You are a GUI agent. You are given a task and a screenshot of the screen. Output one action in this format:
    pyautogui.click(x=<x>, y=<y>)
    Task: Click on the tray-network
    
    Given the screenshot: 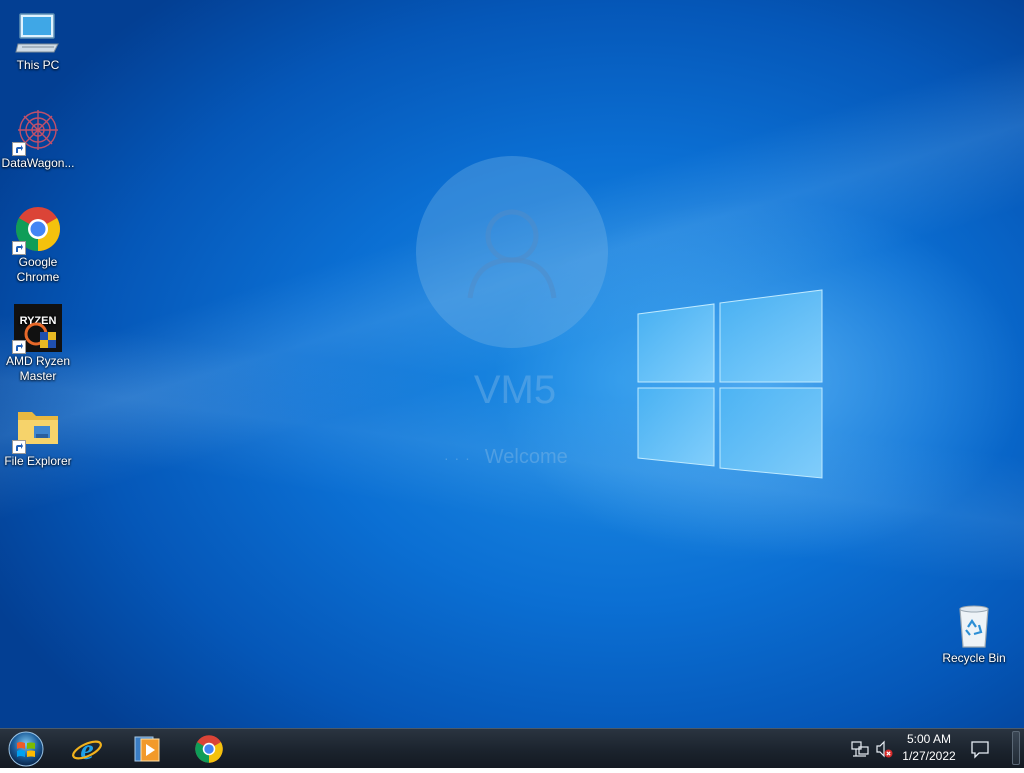 What is the action you would take?
    pyautogui.click(x=860, y=749)
    